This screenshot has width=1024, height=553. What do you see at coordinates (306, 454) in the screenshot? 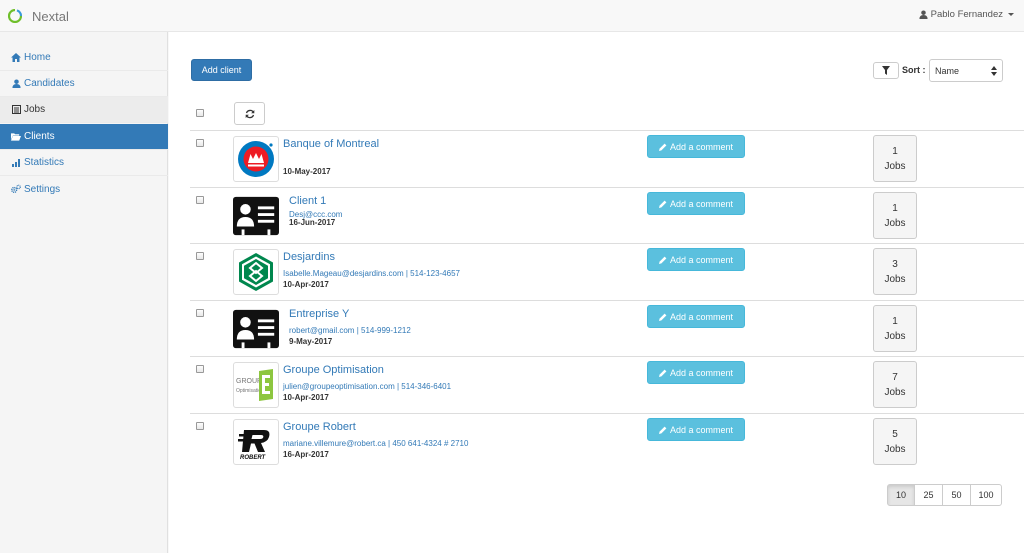
I see `client-date: 16-Apr-2017` at bounding box center [306, 454].